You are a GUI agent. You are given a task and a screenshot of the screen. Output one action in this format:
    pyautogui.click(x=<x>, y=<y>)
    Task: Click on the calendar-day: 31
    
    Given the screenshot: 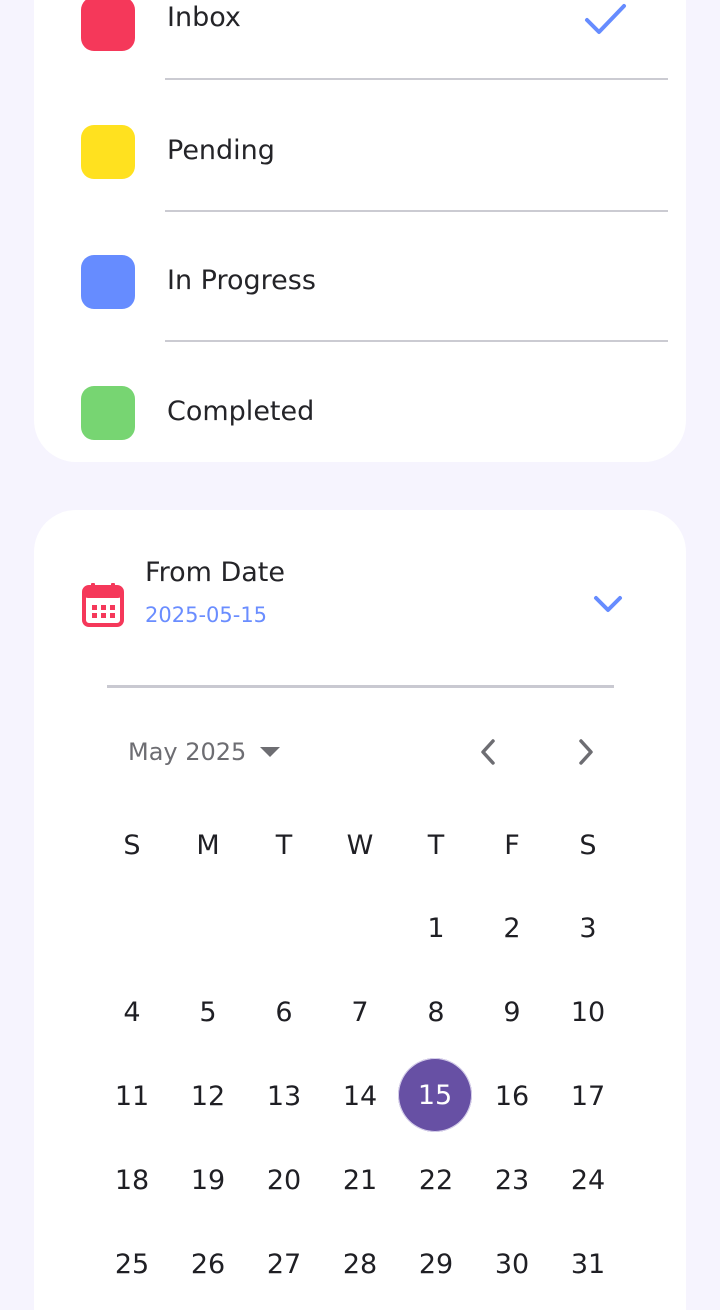 What is the action you would take?
    pyautogui.click(x=588, y=1264)
    